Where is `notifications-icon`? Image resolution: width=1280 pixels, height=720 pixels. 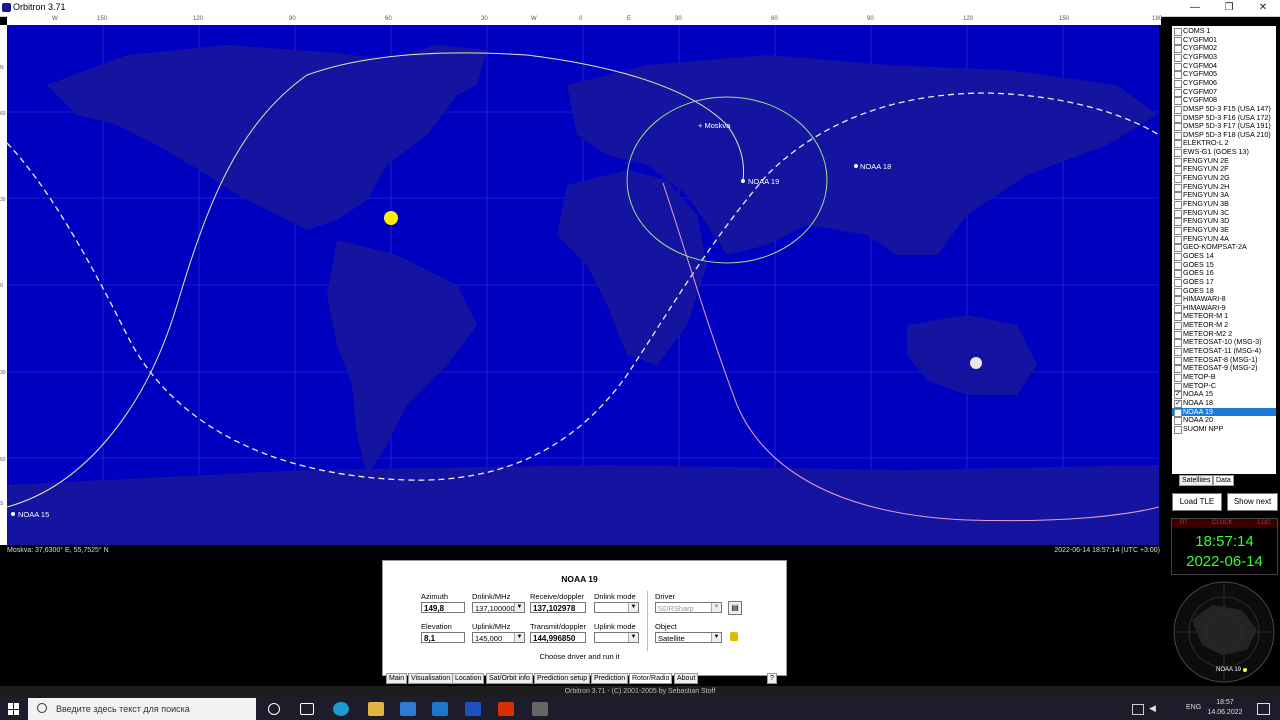
notifications-icon is located at coordinates (1263, 709).